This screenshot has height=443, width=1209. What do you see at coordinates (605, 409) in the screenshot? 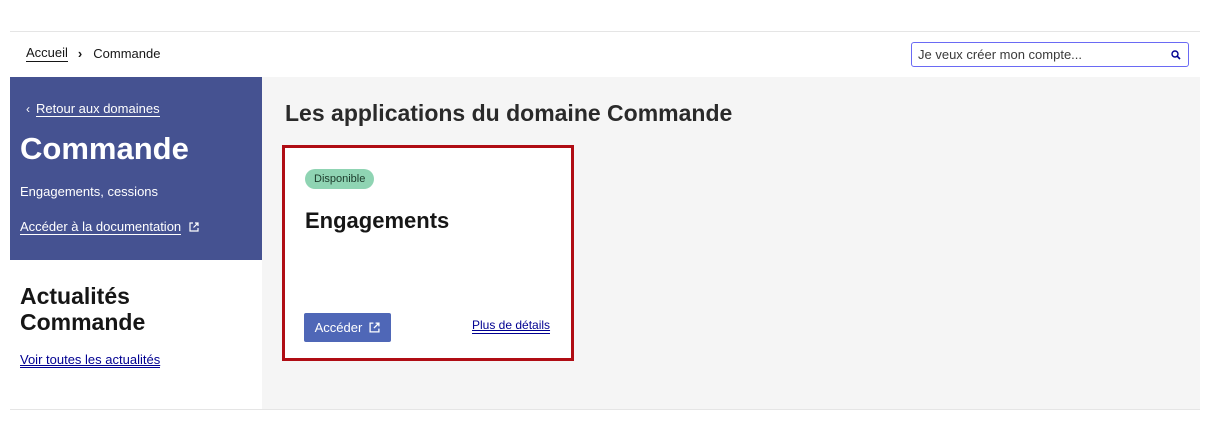
I see `footer-divider` at bounding box center [605, 409].